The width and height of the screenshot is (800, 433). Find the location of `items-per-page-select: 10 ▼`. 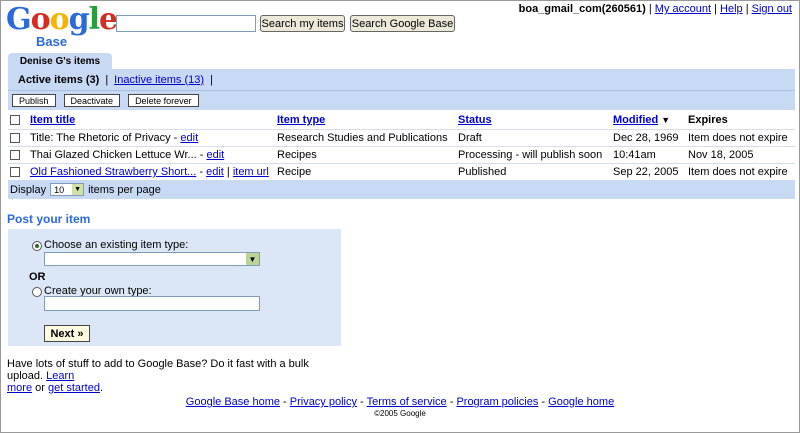

items-per-page-select: 10 ▼ is located at coordinates (67, 189).